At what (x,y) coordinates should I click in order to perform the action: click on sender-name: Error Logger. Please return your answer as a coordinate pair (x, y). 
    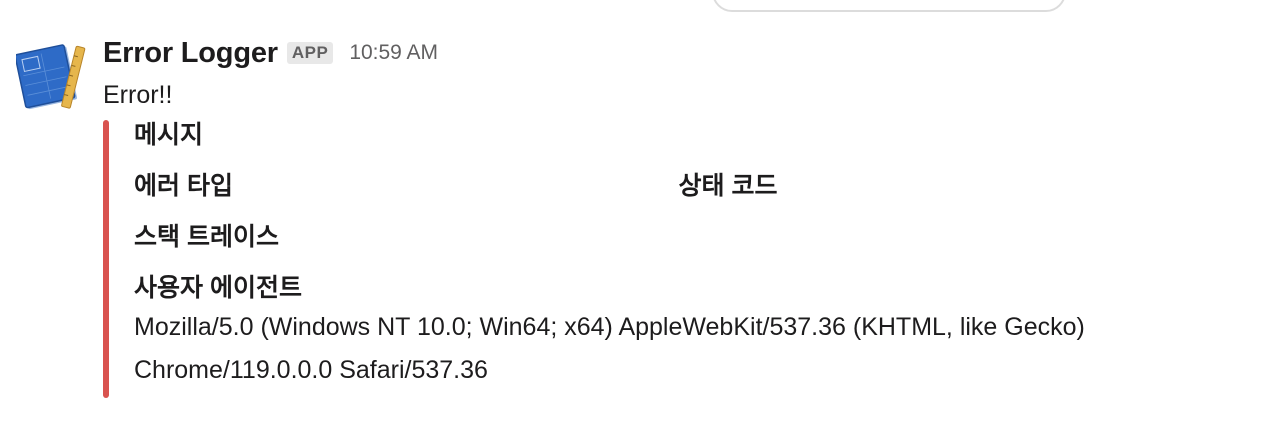
    Looking at the image, I should click on (190, 53).